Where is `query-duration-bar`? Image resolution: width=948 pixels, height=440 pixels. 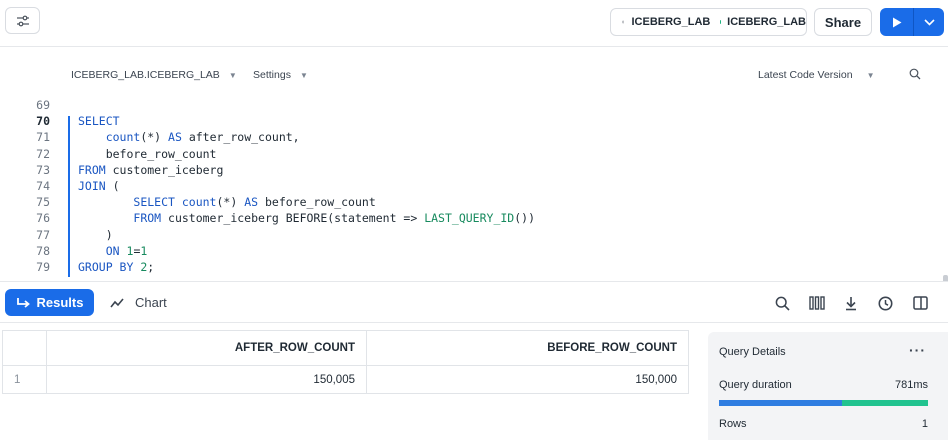
query-duration-bar is located at coordinates (823, 403).